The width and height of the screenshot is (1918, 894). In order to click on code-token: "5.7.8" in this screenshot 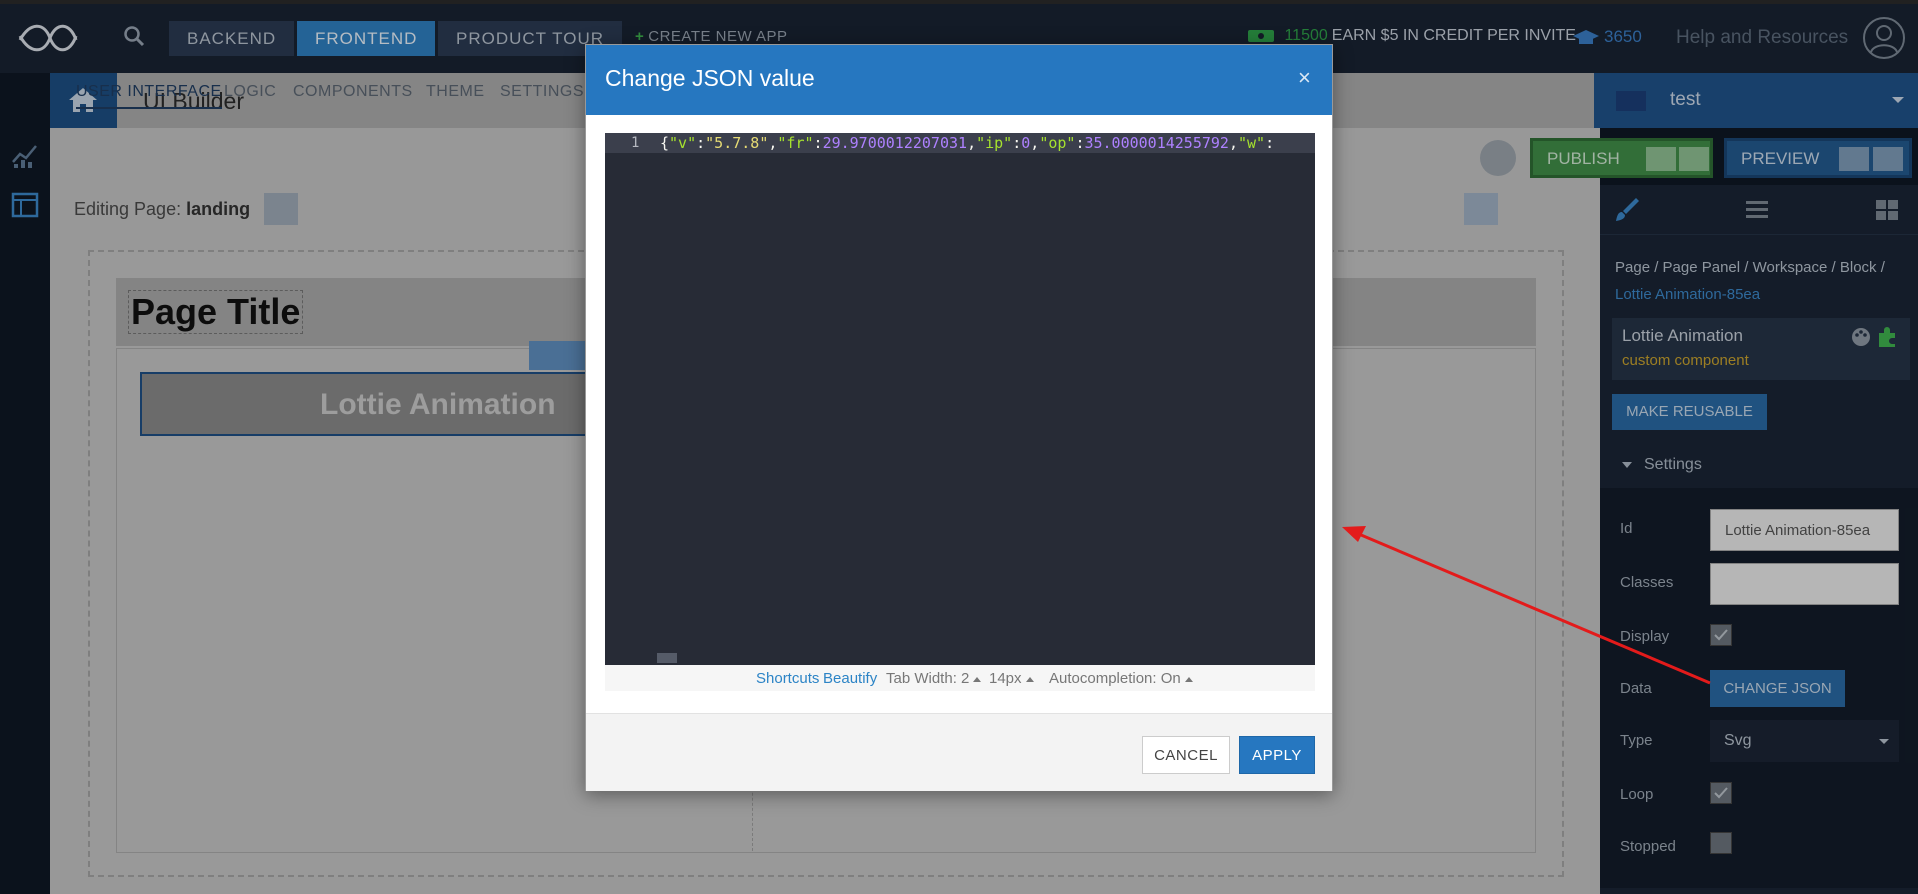, I will do `click(737, 143)`.